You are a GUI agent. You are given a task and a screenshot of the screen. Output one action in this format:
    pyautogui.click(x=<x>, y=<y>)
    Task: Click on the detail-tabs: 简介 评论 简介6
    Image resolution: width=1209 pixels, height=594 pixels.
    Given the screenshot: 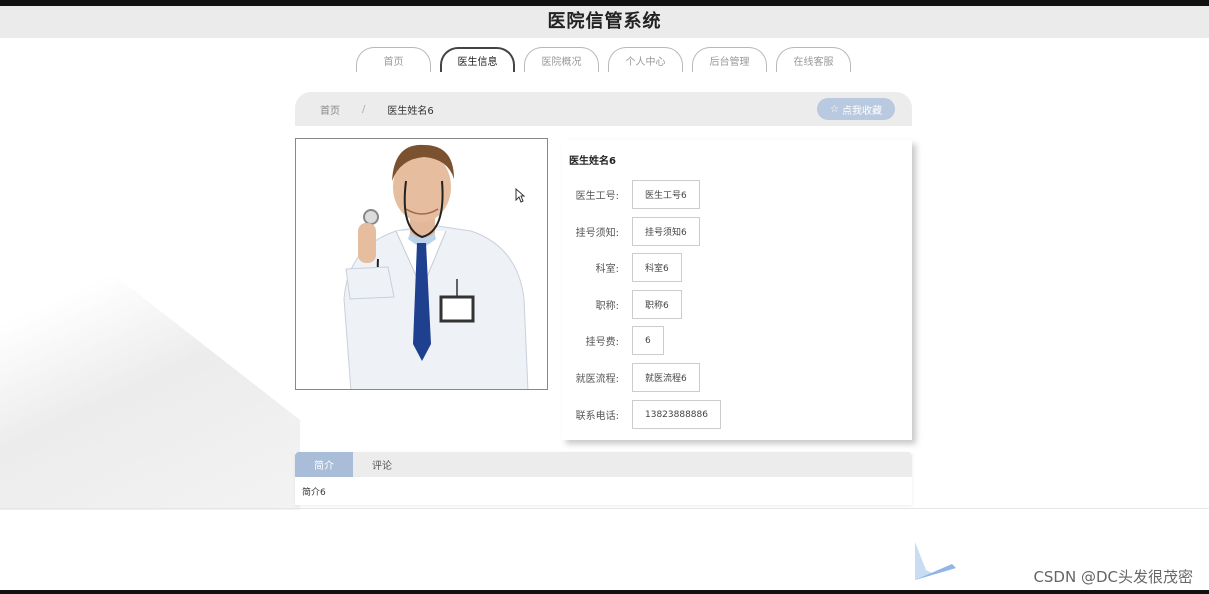 What is the action you would take?
    pyautogui.click(x=603, y=478)
    